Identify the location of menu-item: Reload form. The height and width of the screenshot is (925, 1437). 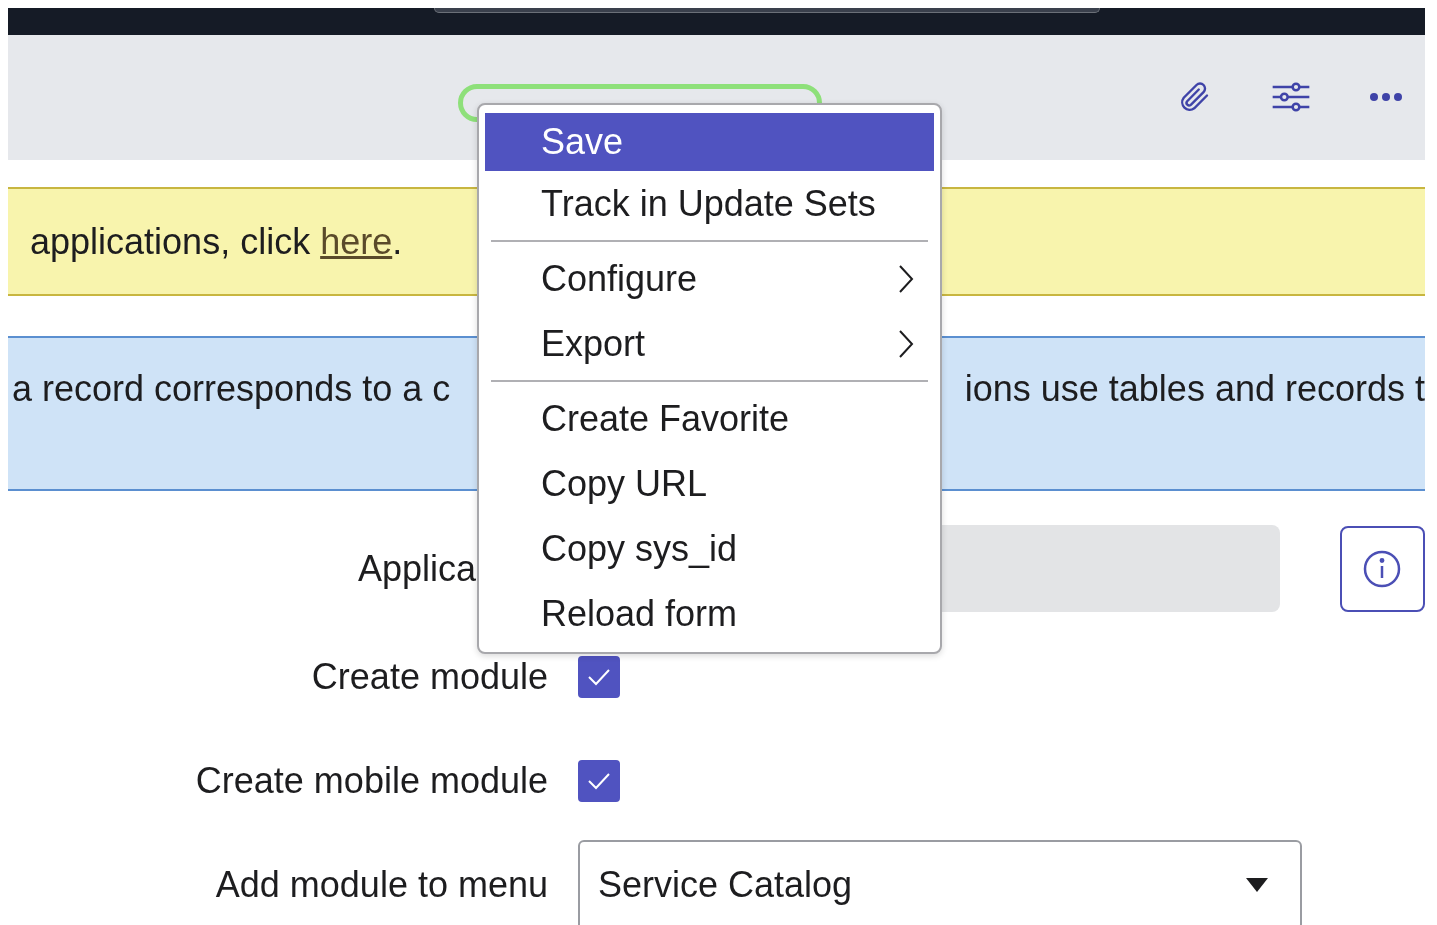
(709, 613).